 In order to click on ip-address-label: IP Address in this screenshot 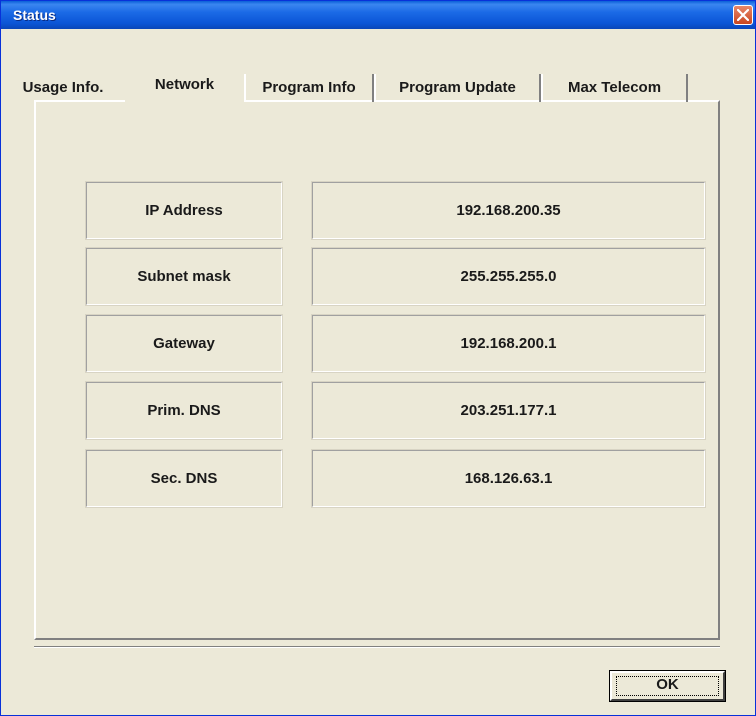, I will do `click(184, 210)`.